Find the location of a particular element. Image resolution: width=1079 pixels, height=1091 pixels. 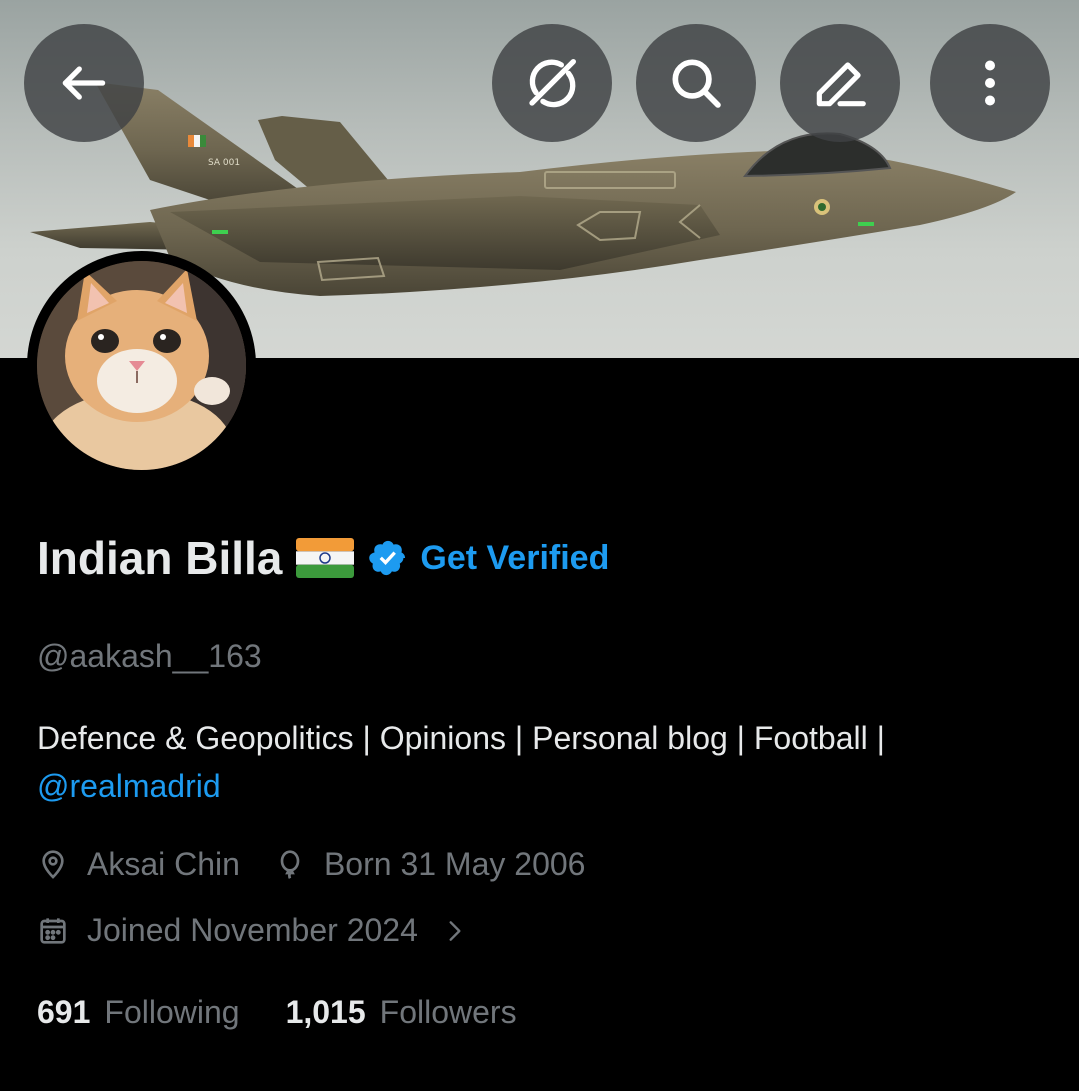

joined-item: Joined November 2024 is located at coordinates (227, 930).